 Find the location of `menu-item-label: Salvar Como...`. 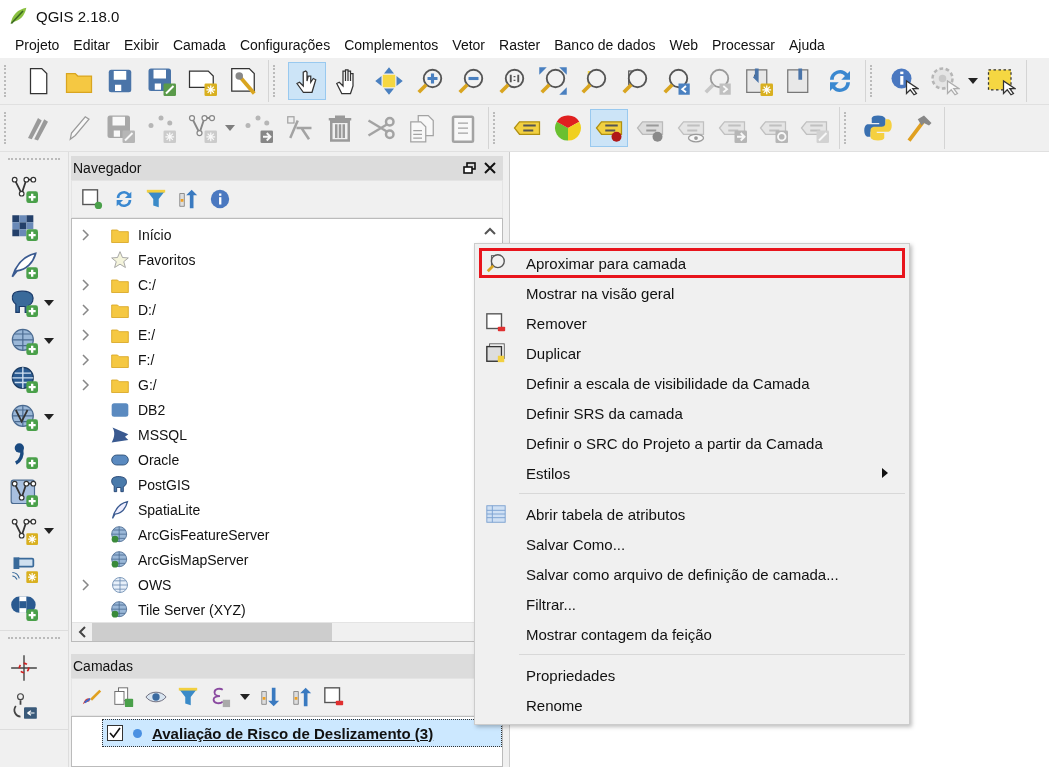

menu-item-label: Salvar Como... is located at coordinates (576, 544).